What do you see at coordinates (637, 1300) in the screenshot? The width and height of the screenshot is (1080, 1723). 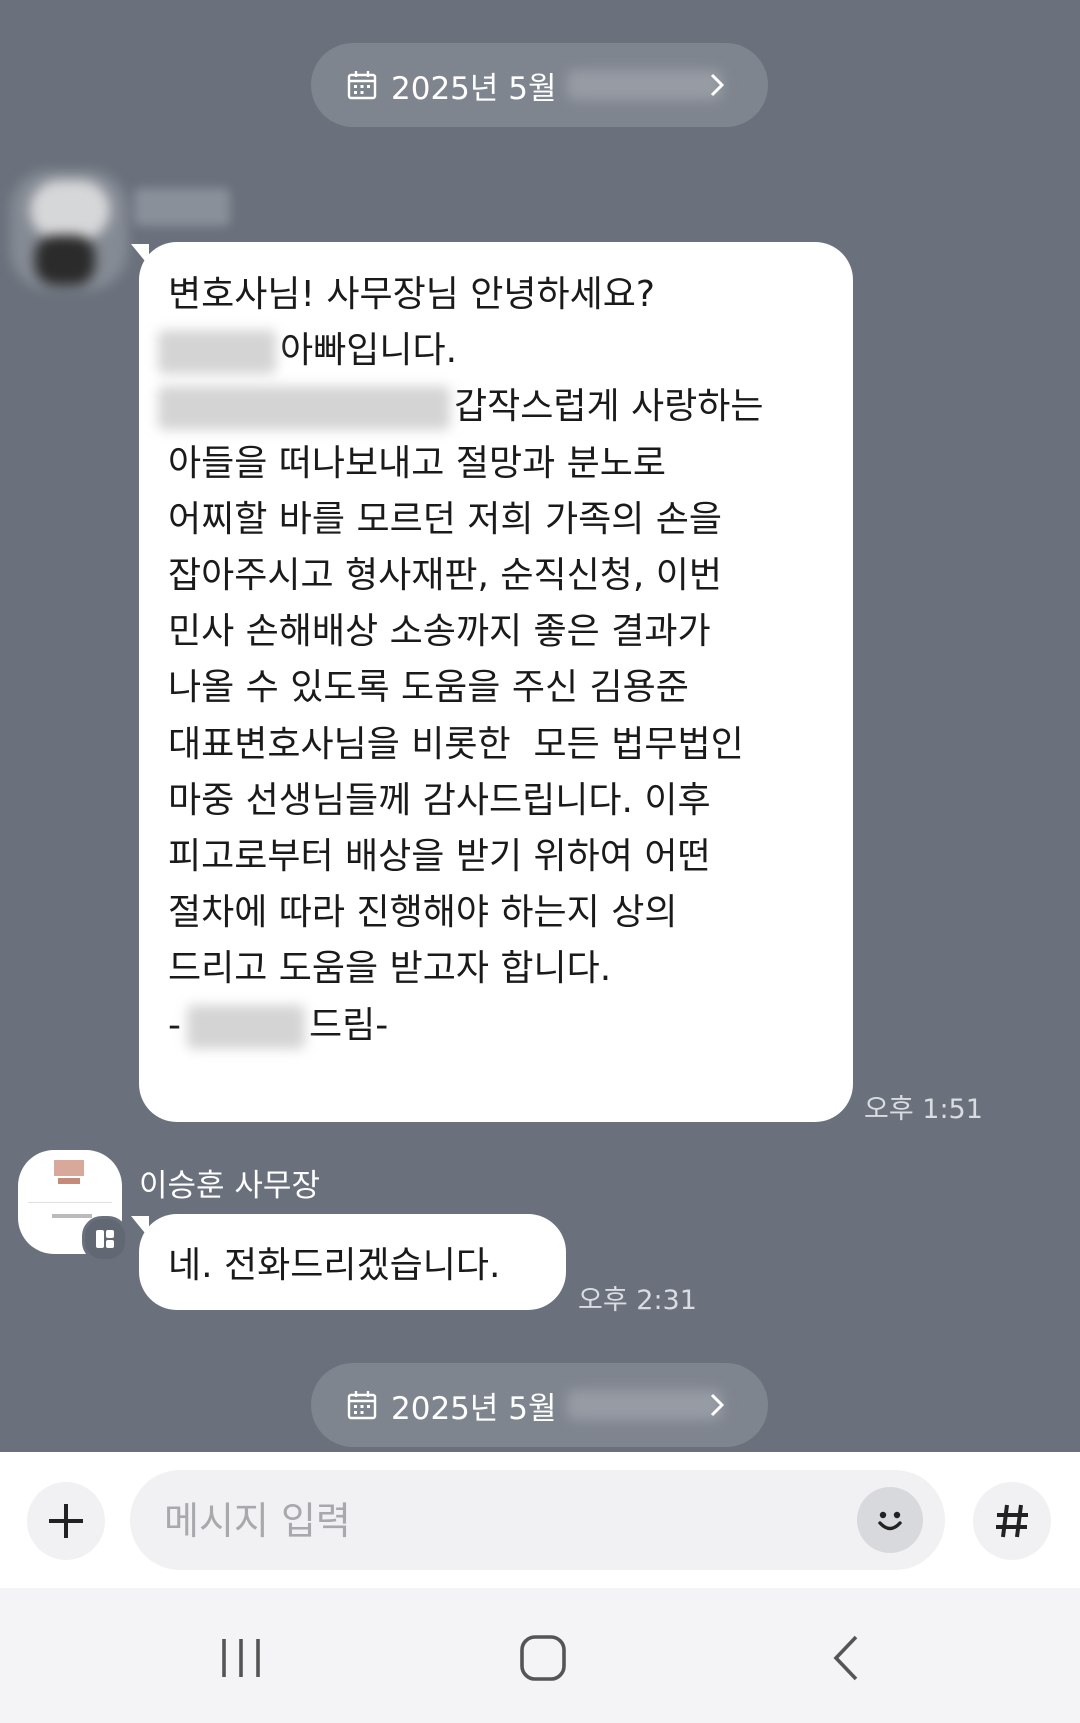 I see `message-time: 오후 2:31` at bounding box center [637, 1300].